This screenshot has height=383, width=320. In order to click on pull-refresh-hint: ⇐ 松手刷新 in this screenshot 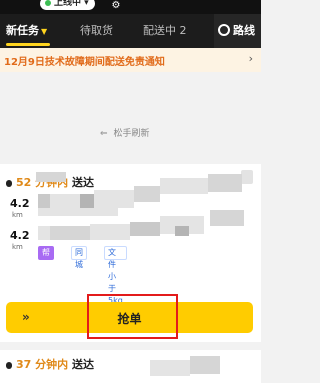, I will do `click(125, 132)`.